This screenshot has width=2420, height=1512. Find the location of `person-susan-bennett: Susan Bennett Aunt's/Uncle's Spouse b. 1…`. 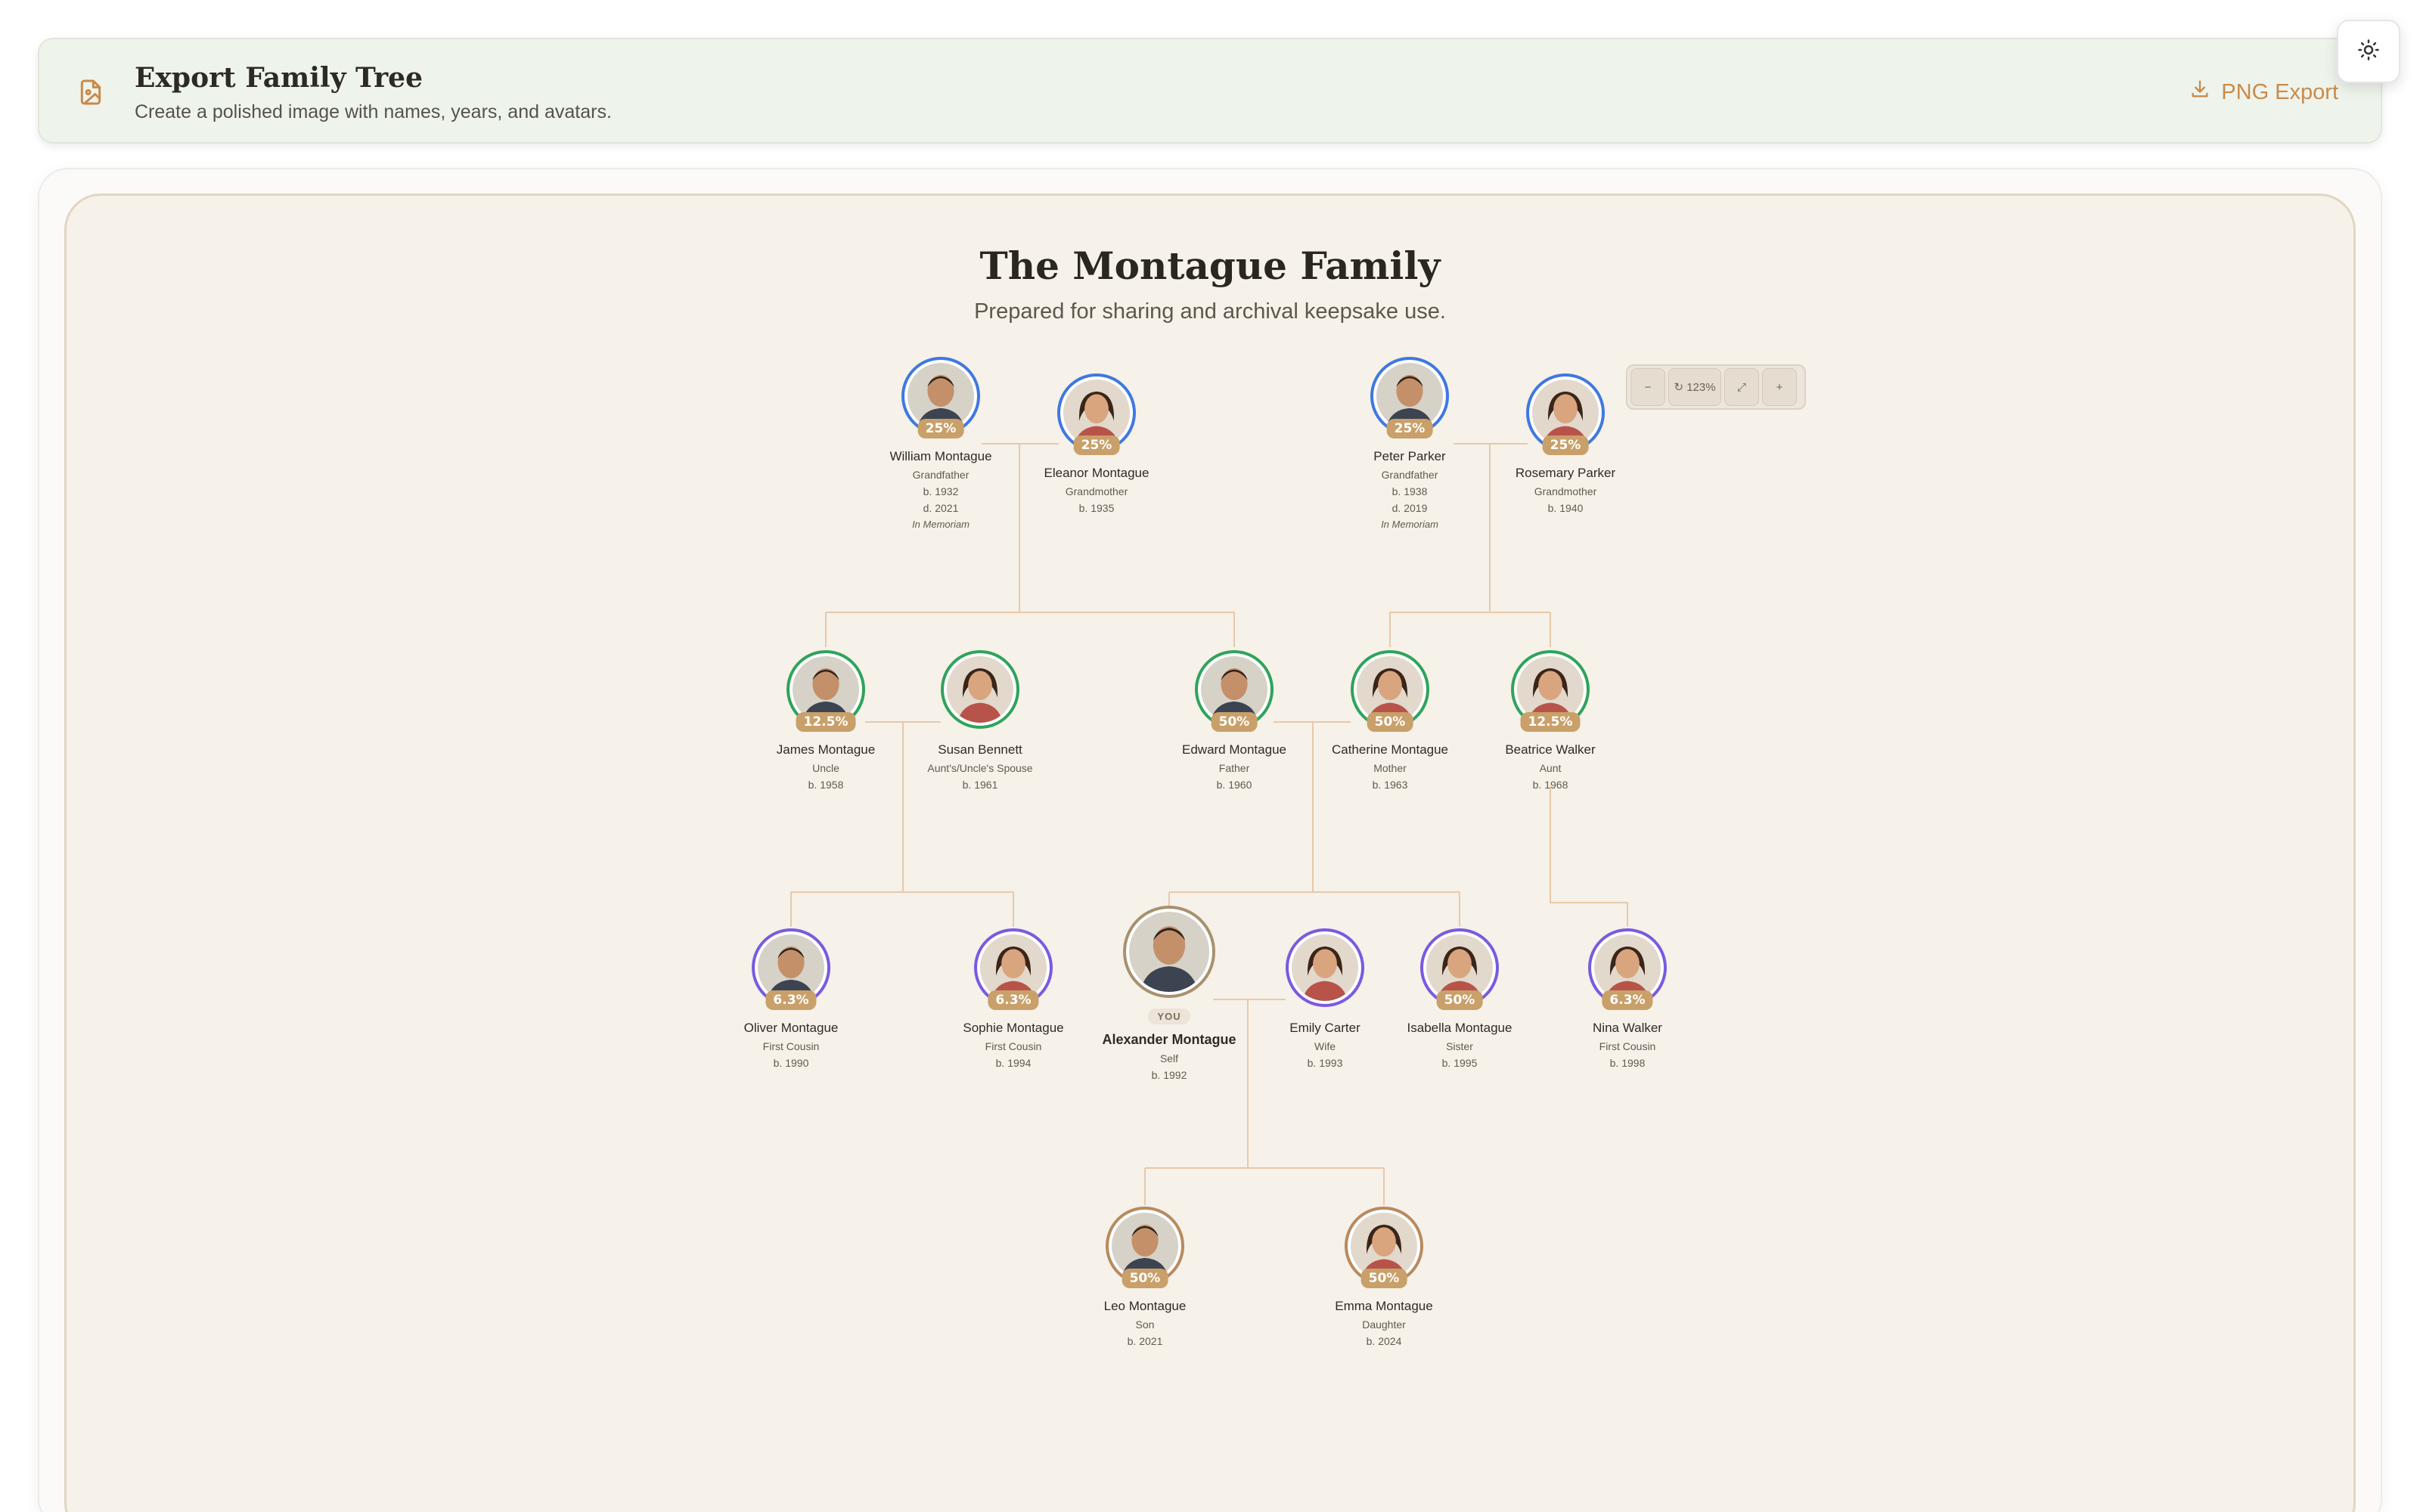

person-susan-bennett: Susan Bennett Aunt's/Uncle's Spouse b. 1… is located at coordinates (980, 720).